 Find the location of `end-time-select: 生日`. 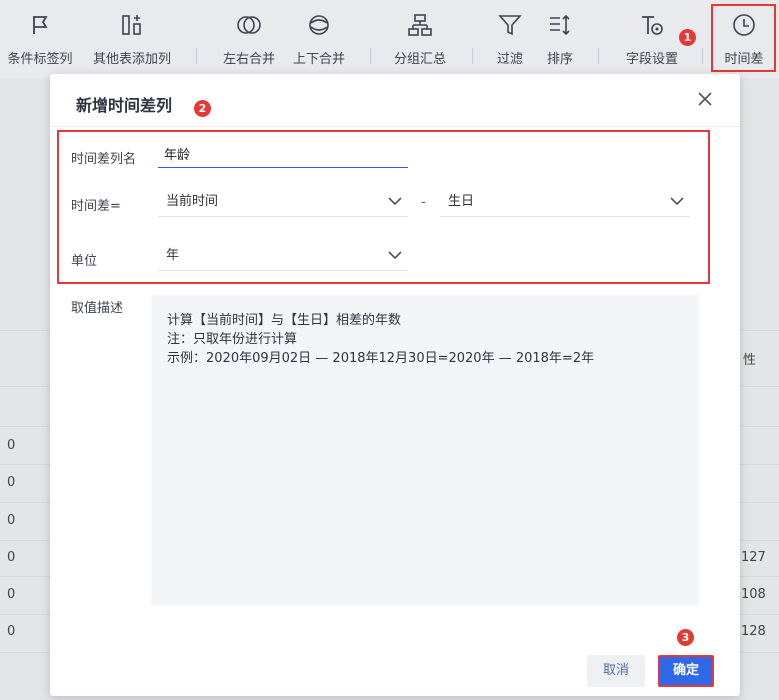

end-time-select: 生日 is located at coordinates (565, 202).